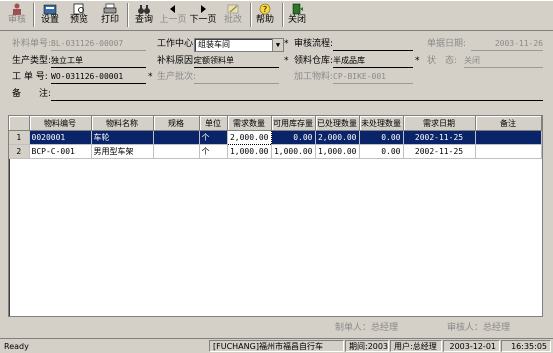 The height and width of the screenshot is (353, 553). I want to click on proc-item-field: CP-BIKE-001, so click(373, 77).